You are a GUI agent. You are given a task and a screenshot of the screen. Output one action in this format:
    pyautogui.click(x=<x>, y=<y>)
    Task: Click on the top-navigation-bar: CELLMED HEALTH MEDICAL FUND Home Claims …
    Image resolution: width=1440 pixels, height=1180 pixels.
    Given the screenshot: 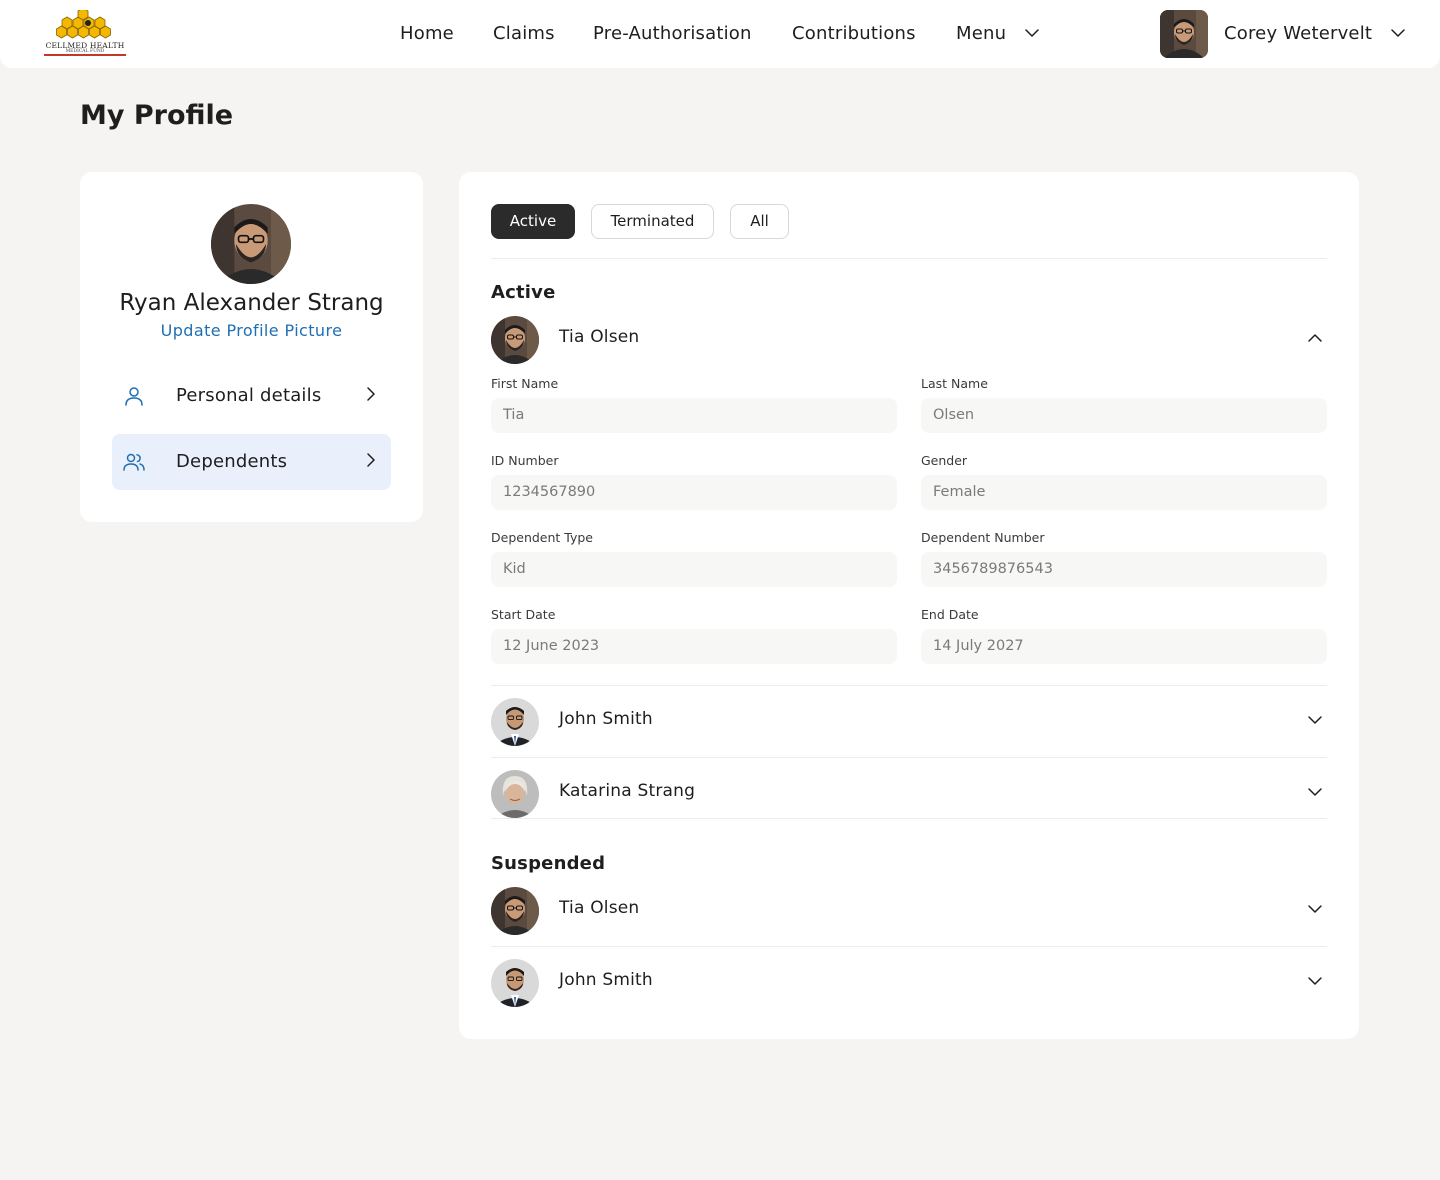 What is the action you would take?
    pyautogui.click(x=720, y=34)
    